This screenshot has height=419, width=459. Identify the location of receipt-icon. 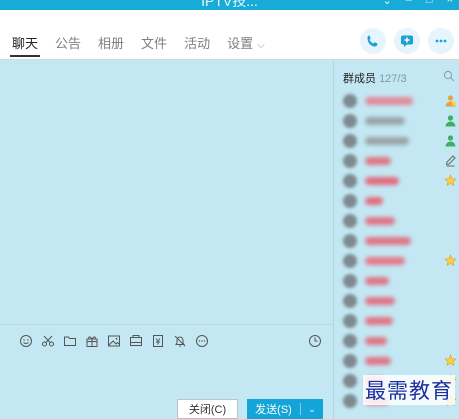
(158, 341).